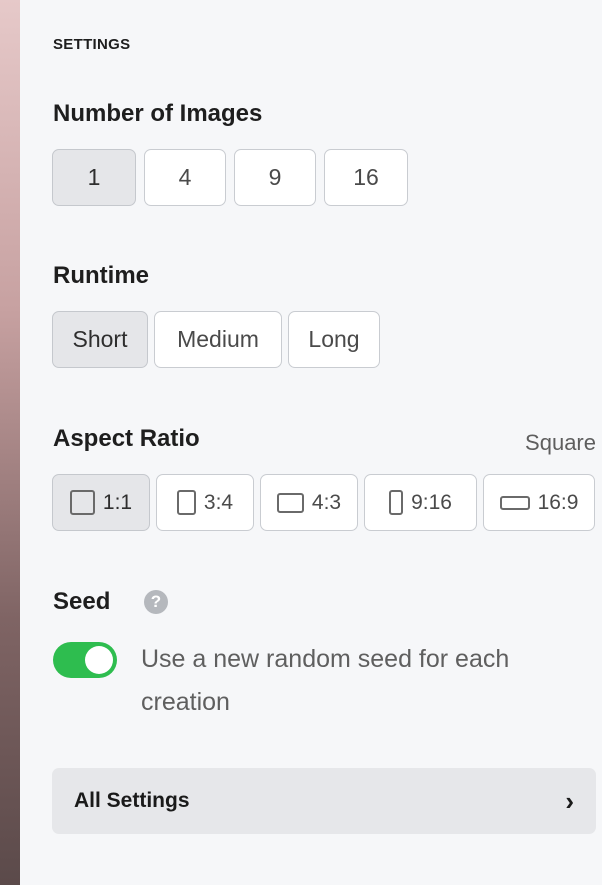  I want to click on runtime-label: Runtime, so click(101, 275).